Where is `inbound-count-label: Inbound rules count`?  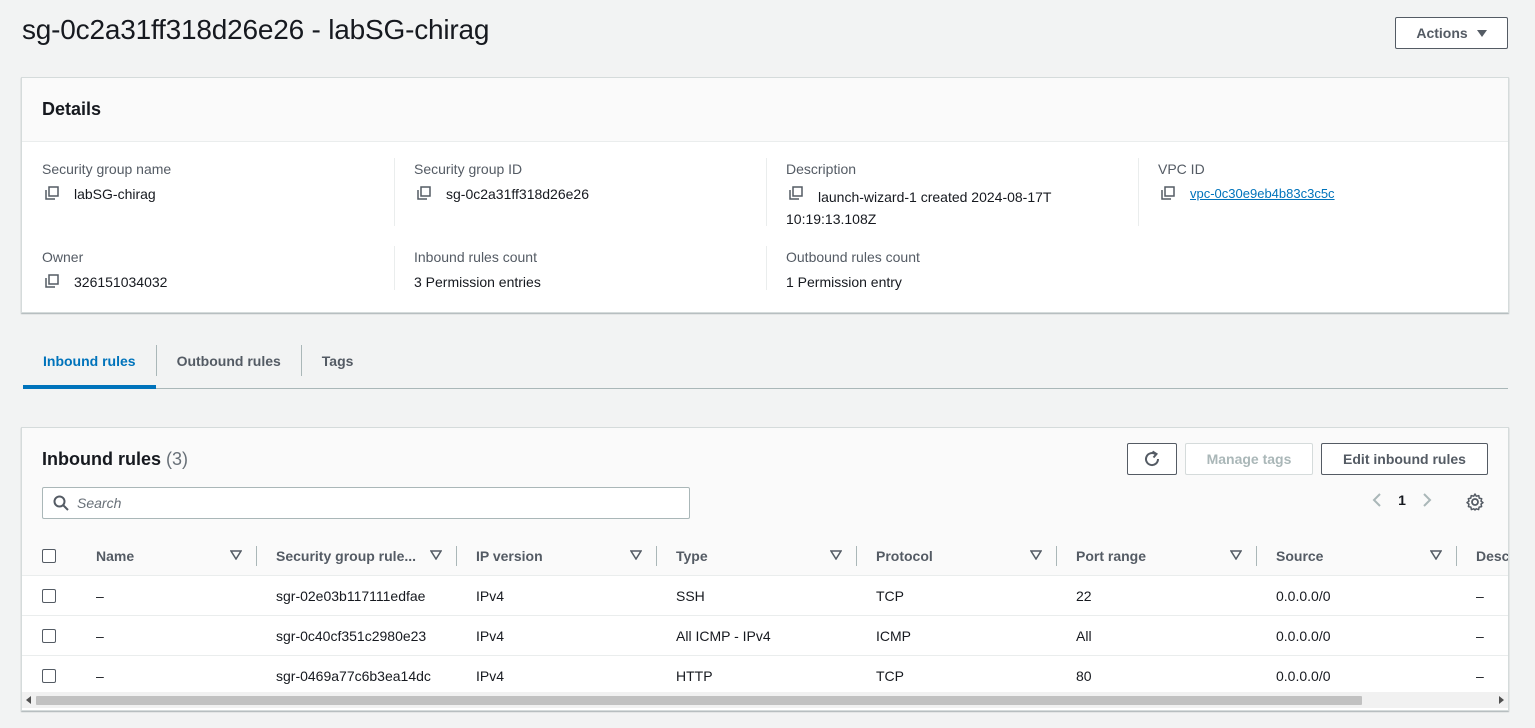 inbound-count-label: Inbound rules count is located at coordinates (475, 257).